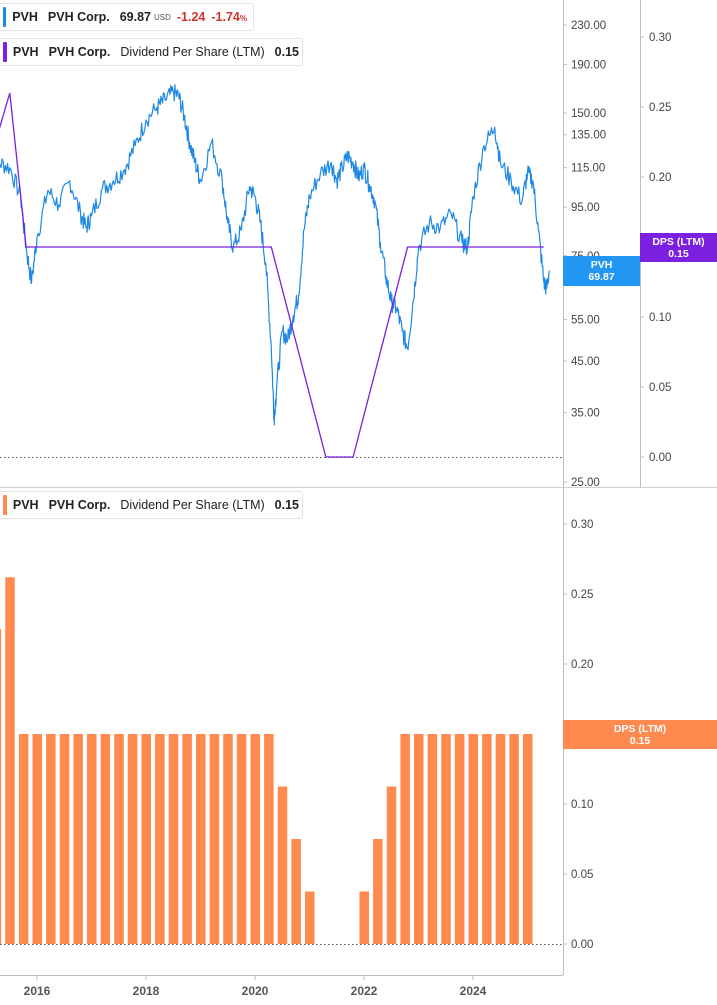  Describe the element at coordinates (660, 178) in the screenshot. I see `dps-axis-tick-label: 0.20` at that location.